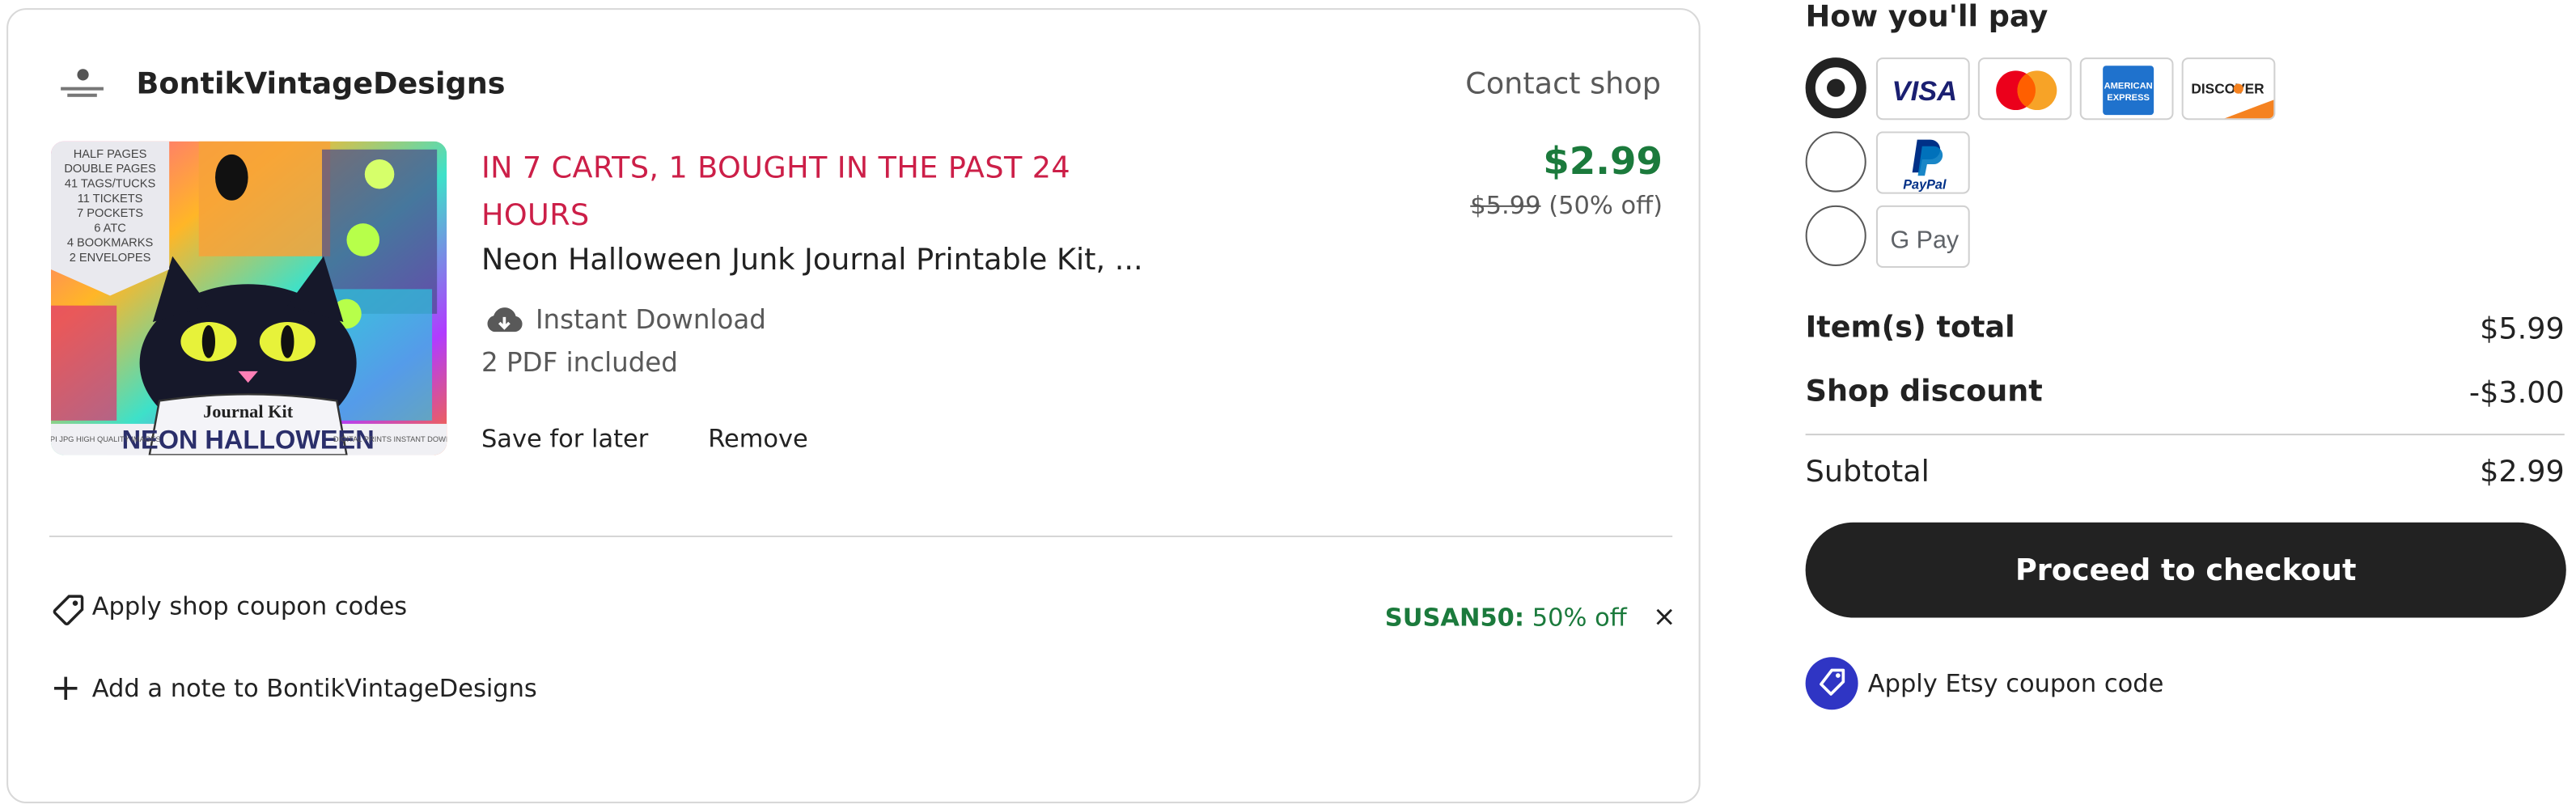 Image resolution: width=2576 pixels, height=809 pixels. Describe the element at coordinates (1505, 206) in the screenshot. I see `original-price: $5.99` at that location.